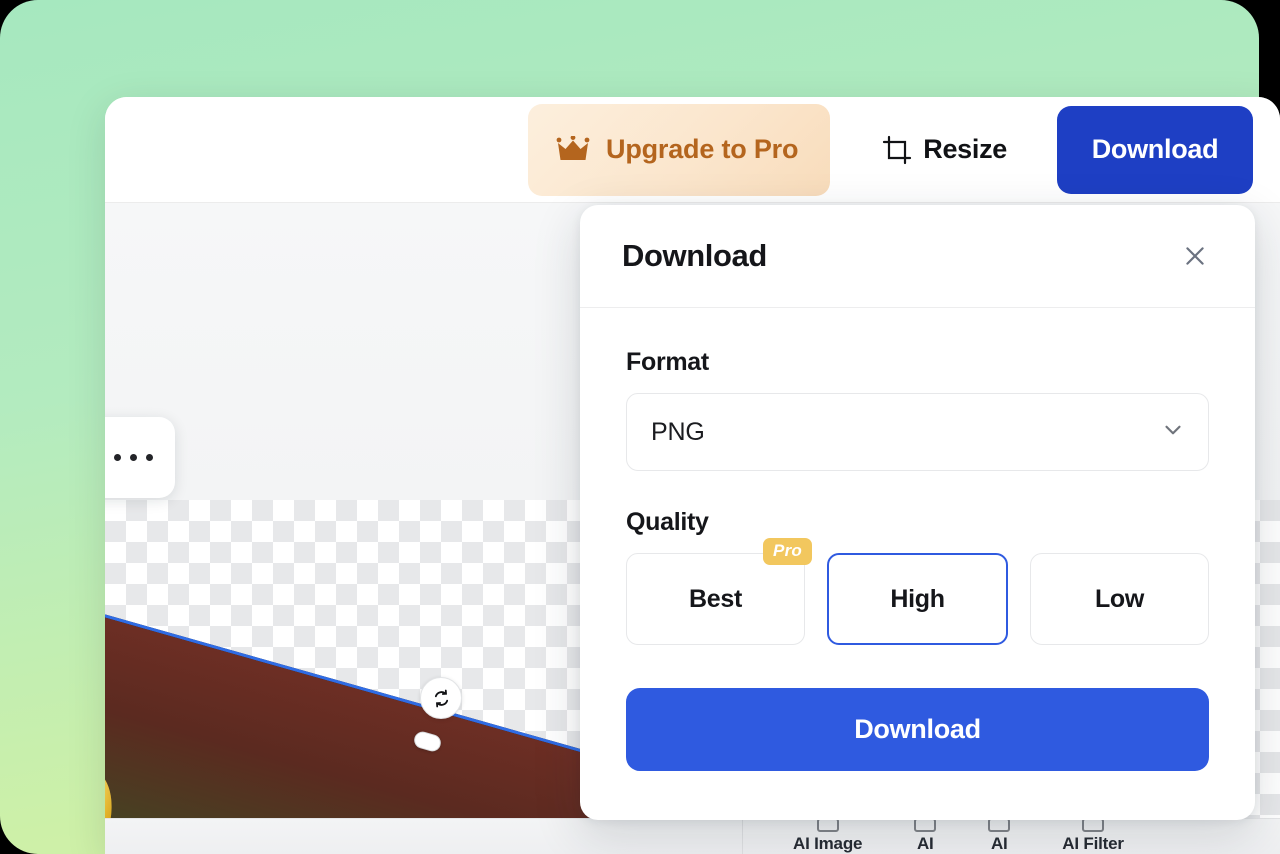 Image resolution: width=1280 pixels, height=854 pixels. I want to click on upgrade-to-pro-button: Upgrade to Pro, so click(679, 149).